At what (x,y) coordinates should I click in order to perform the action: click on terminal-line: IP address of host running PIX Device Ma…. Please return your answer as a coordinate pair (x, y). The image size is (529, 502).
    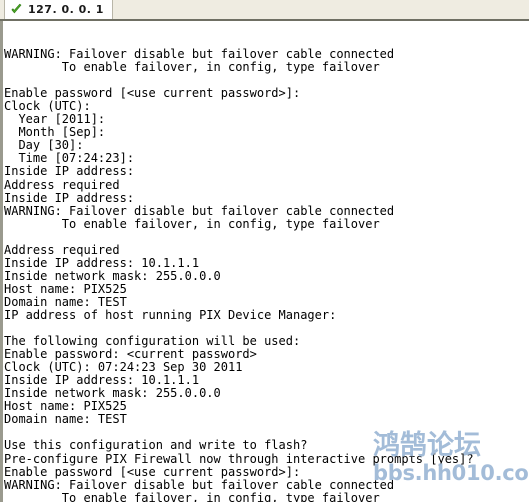
    Looking at the image, I should click on (170, 314).